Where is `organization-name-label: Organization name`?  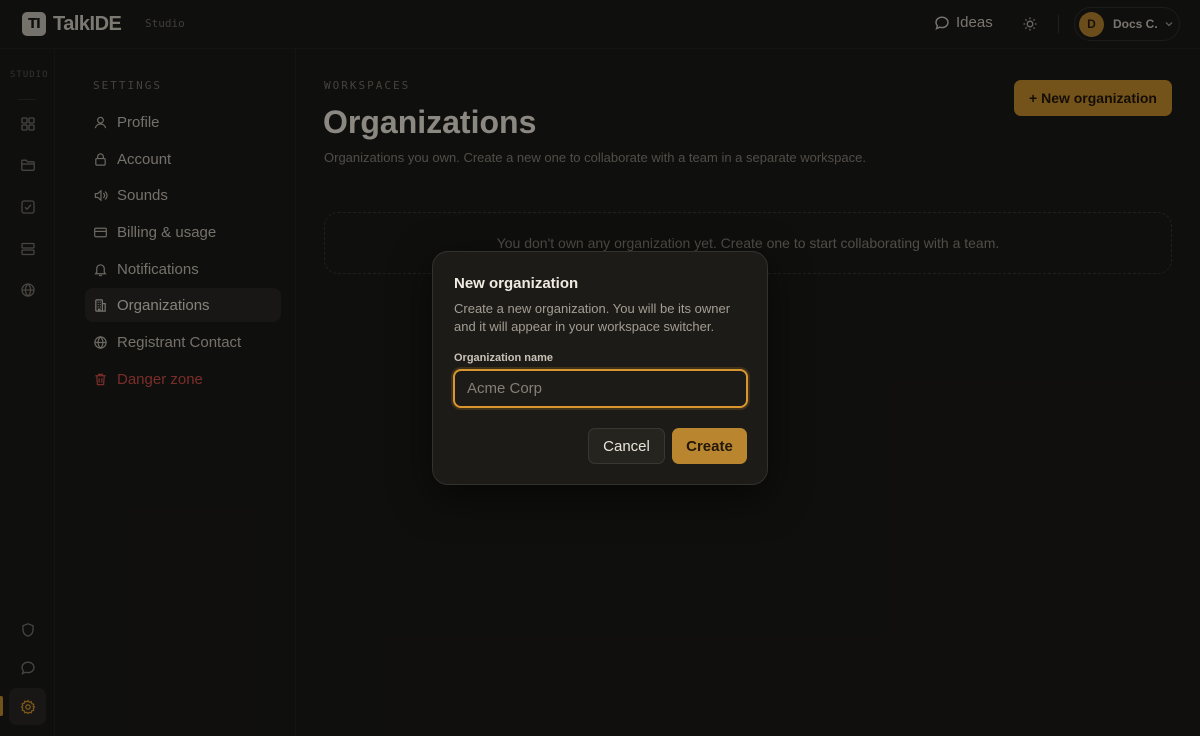 organization-name-label: Organization name is located at coordinates (504, 358).